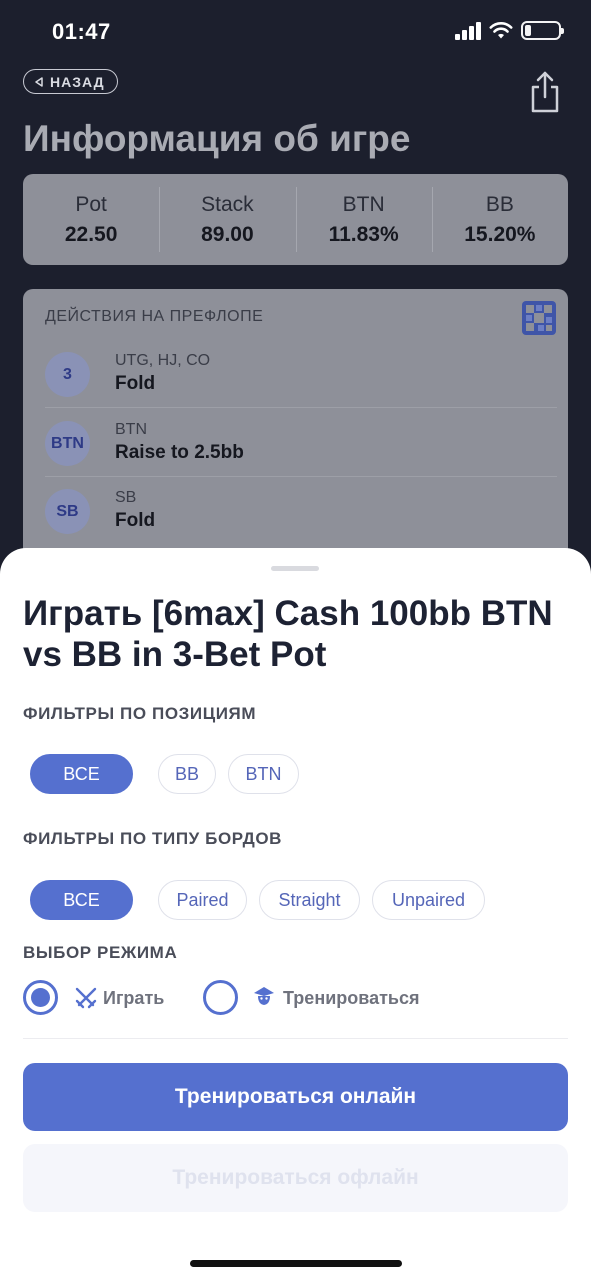 Image resolution: width=591 pixels, height=1280 pixels. Describe the element at coordinates (545, 92) in the screenshot. I see `share-icon` at that location.